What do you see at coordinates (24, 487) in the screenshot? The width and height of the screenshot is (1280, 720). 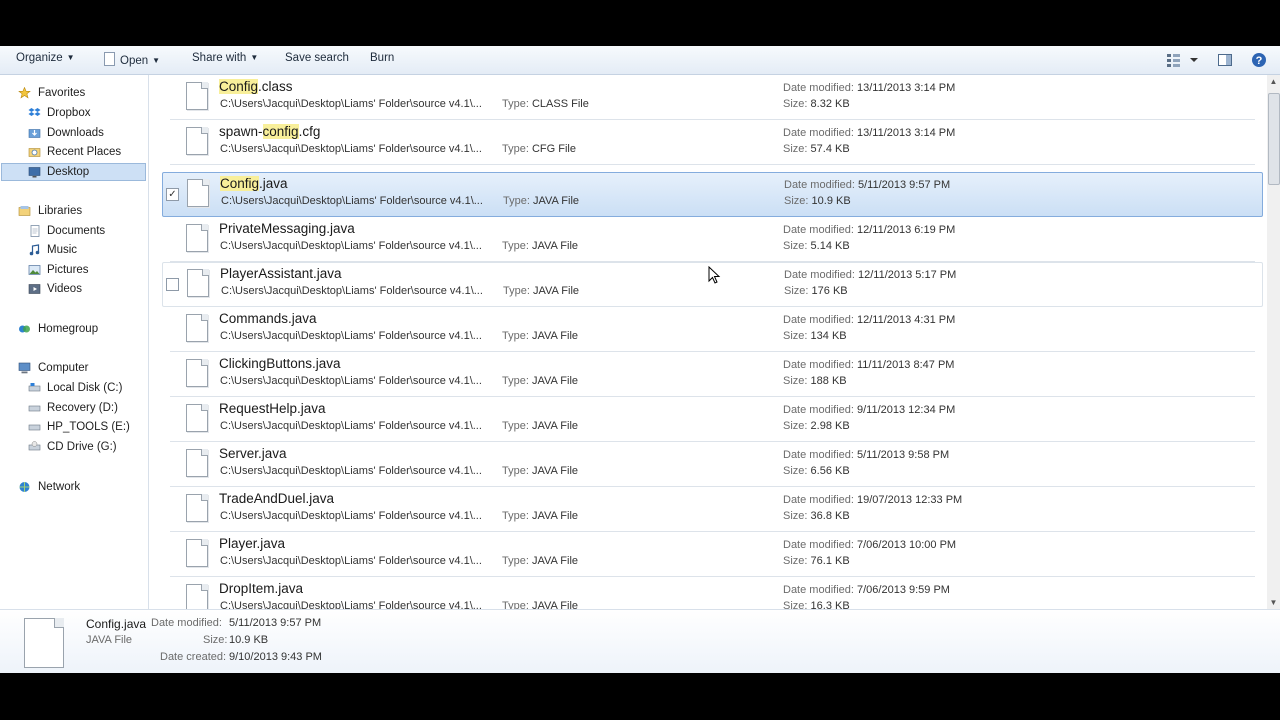 I see `network-icon` at bounding box center [24, 487].